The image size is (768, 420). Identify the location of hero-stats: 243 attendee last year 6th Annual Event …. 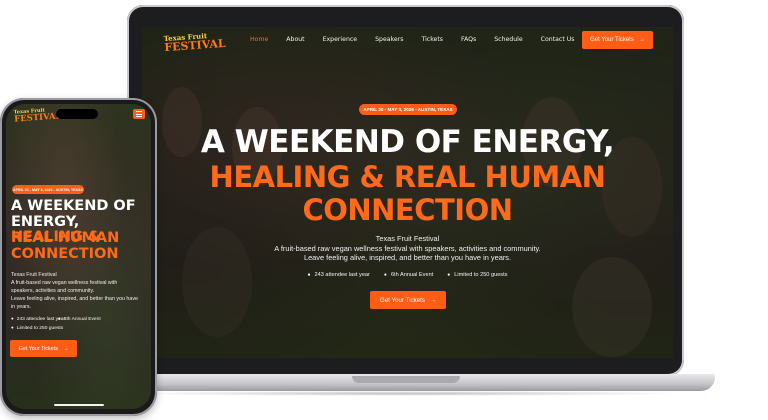
(407, 275).